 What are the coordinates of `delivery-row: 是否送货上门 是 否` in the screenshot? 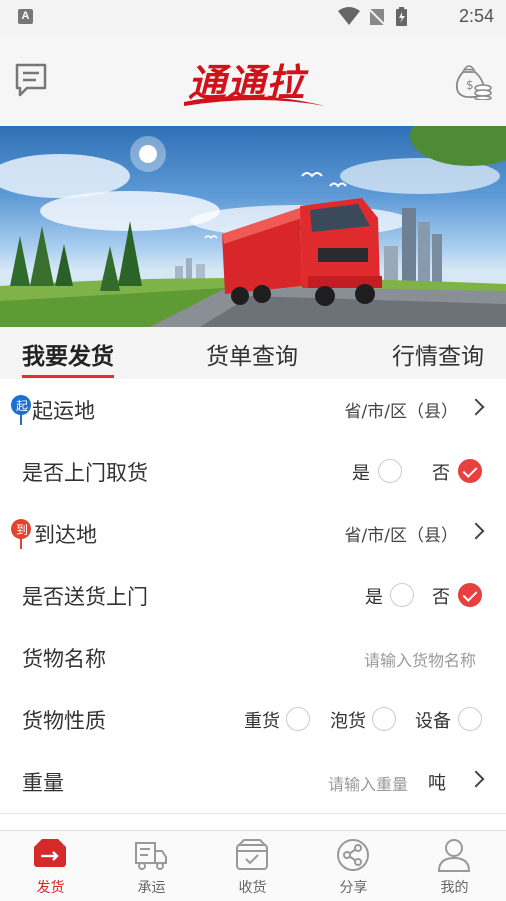 It's located at (253, 596).